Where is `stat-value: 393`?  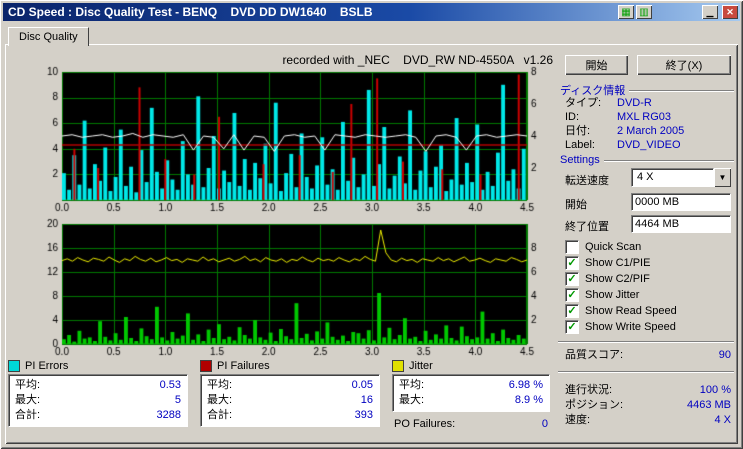
stat-value: 393 is located at coordinates (363, 415).